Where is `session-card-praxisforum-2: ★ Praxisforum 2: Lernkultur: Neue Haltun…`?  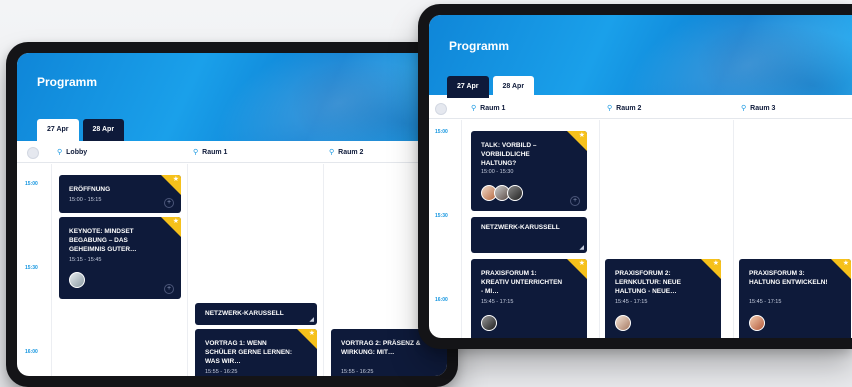 session-card-praxisforum-2: ★ Praxisforum 2: Lernkultur: Neue Haltun… is located at coordinates (663, 298).